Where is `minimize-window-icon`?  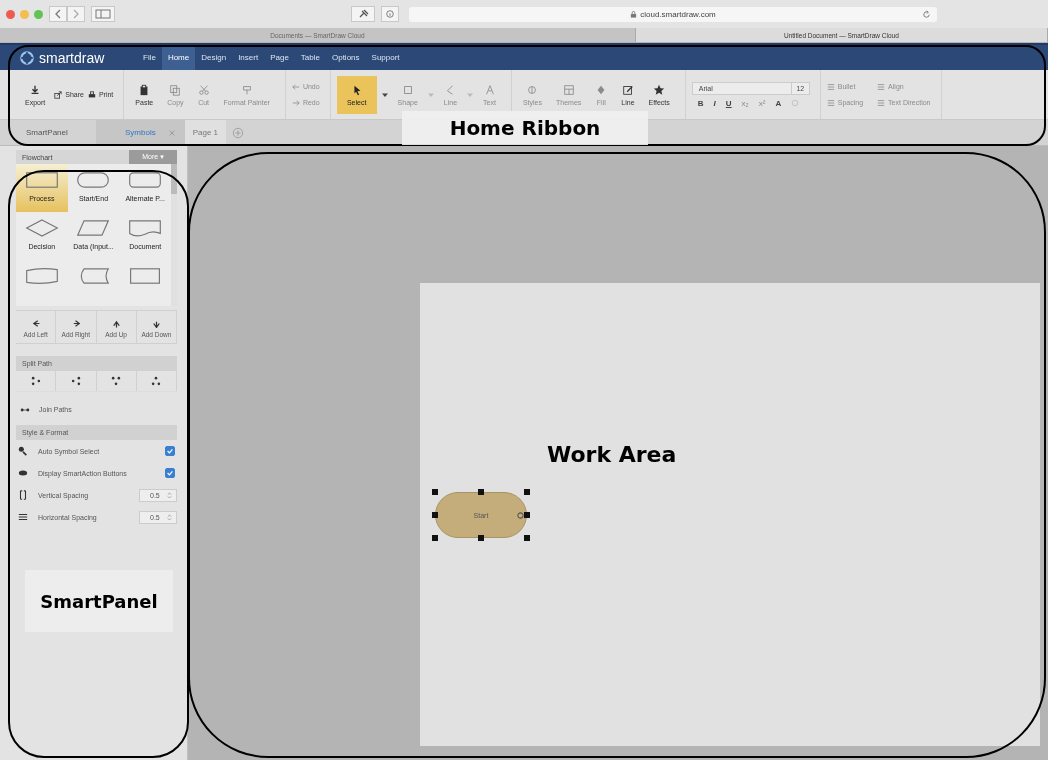 minimize-window-icon is located at coordinates (24, 14).